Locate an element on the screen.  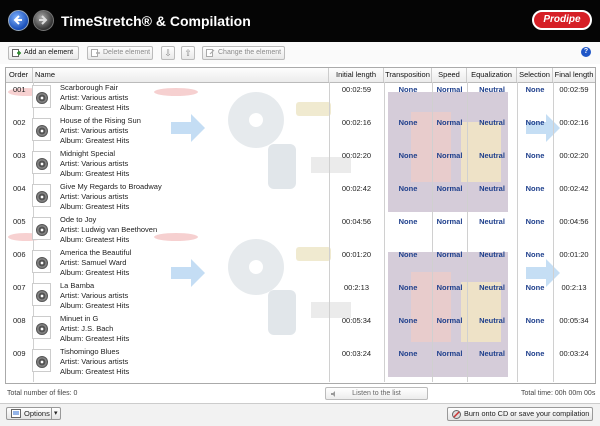
add-element-label: Add an element is located at coordinates (49, 52).